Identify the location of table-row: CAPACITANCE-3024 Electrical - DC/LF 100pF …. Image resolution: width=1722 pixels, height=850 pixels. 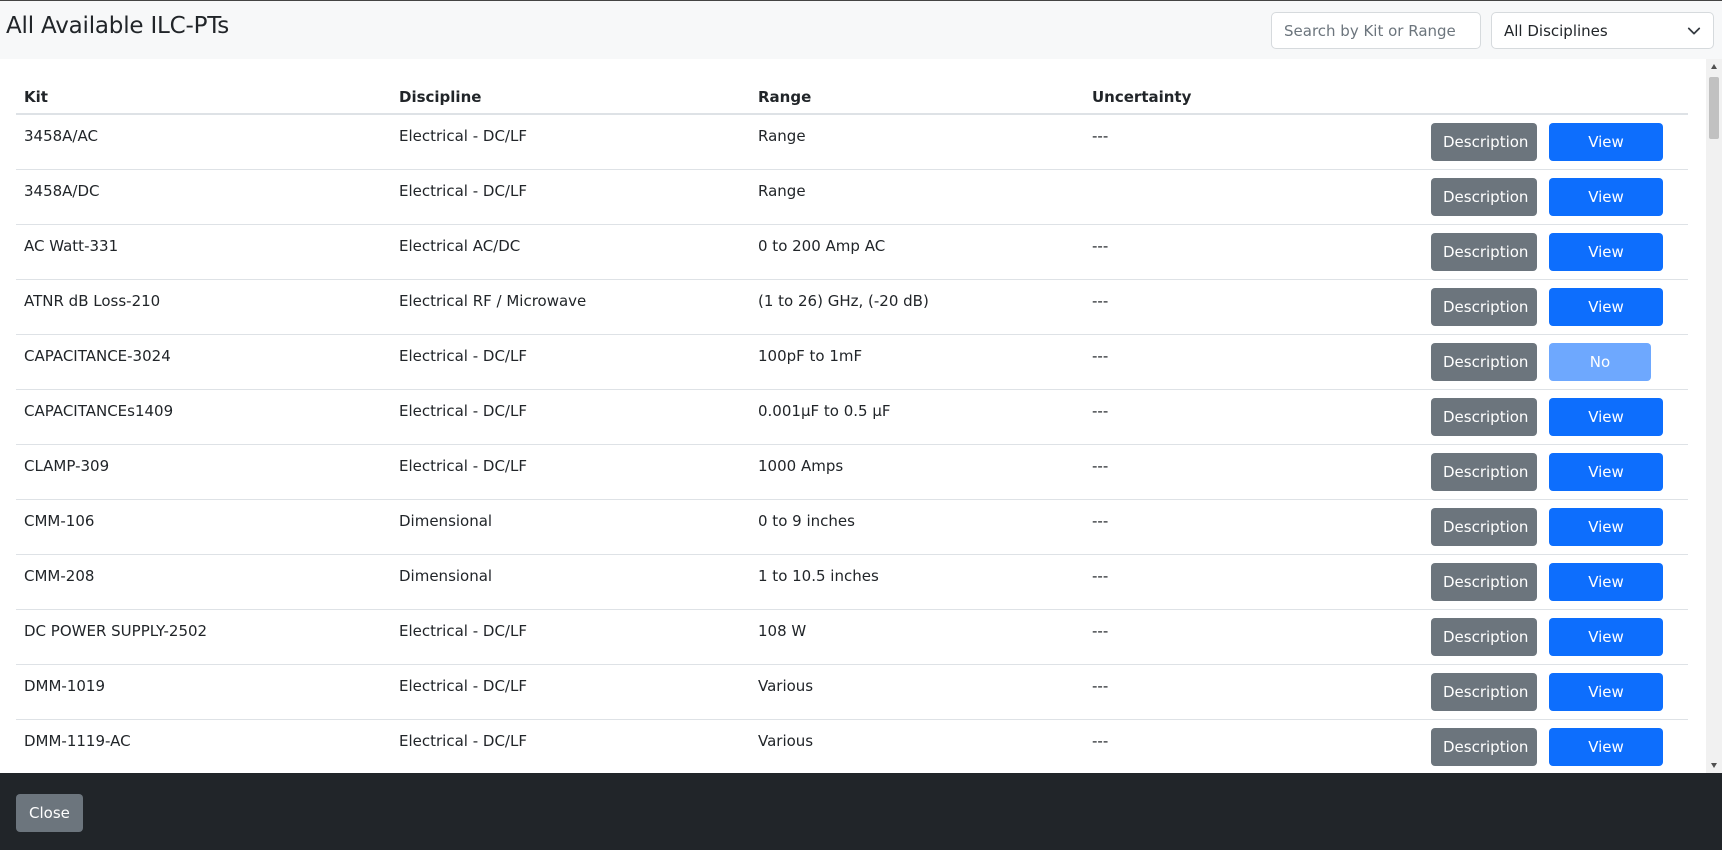
(852, 371).